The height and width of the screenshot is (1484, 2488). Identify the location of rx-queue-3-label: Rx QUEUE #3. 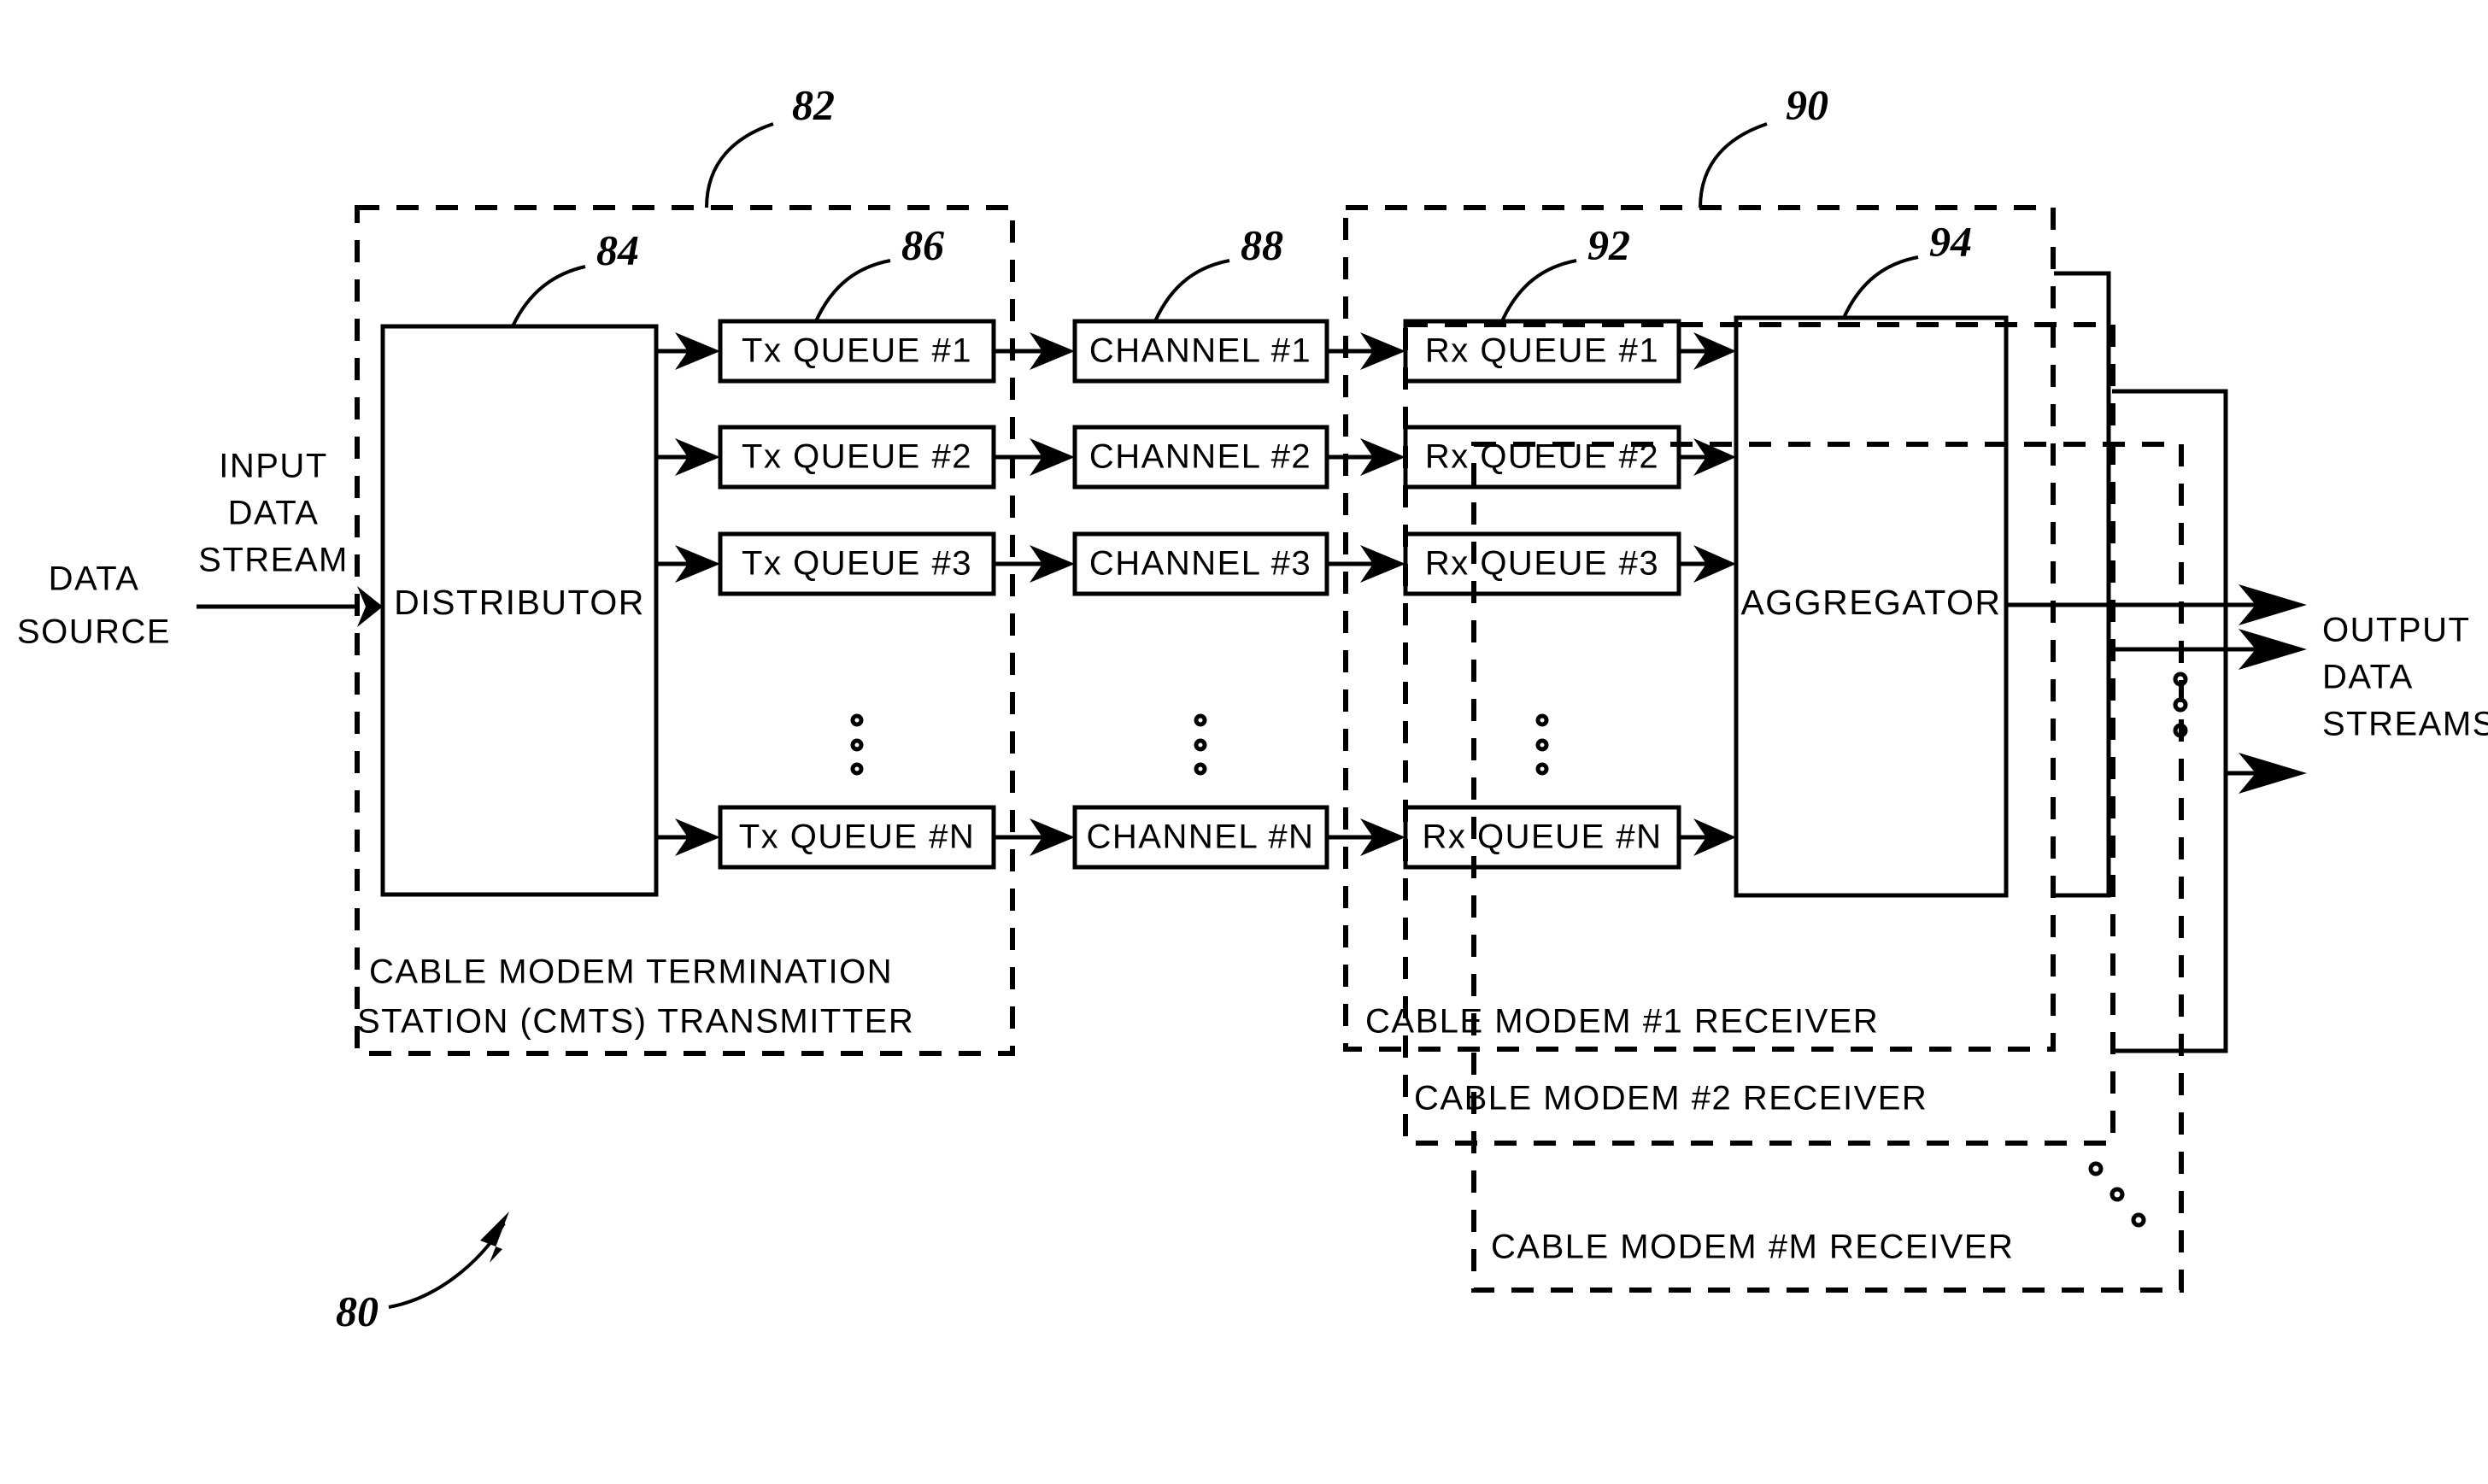
(1542, 564).